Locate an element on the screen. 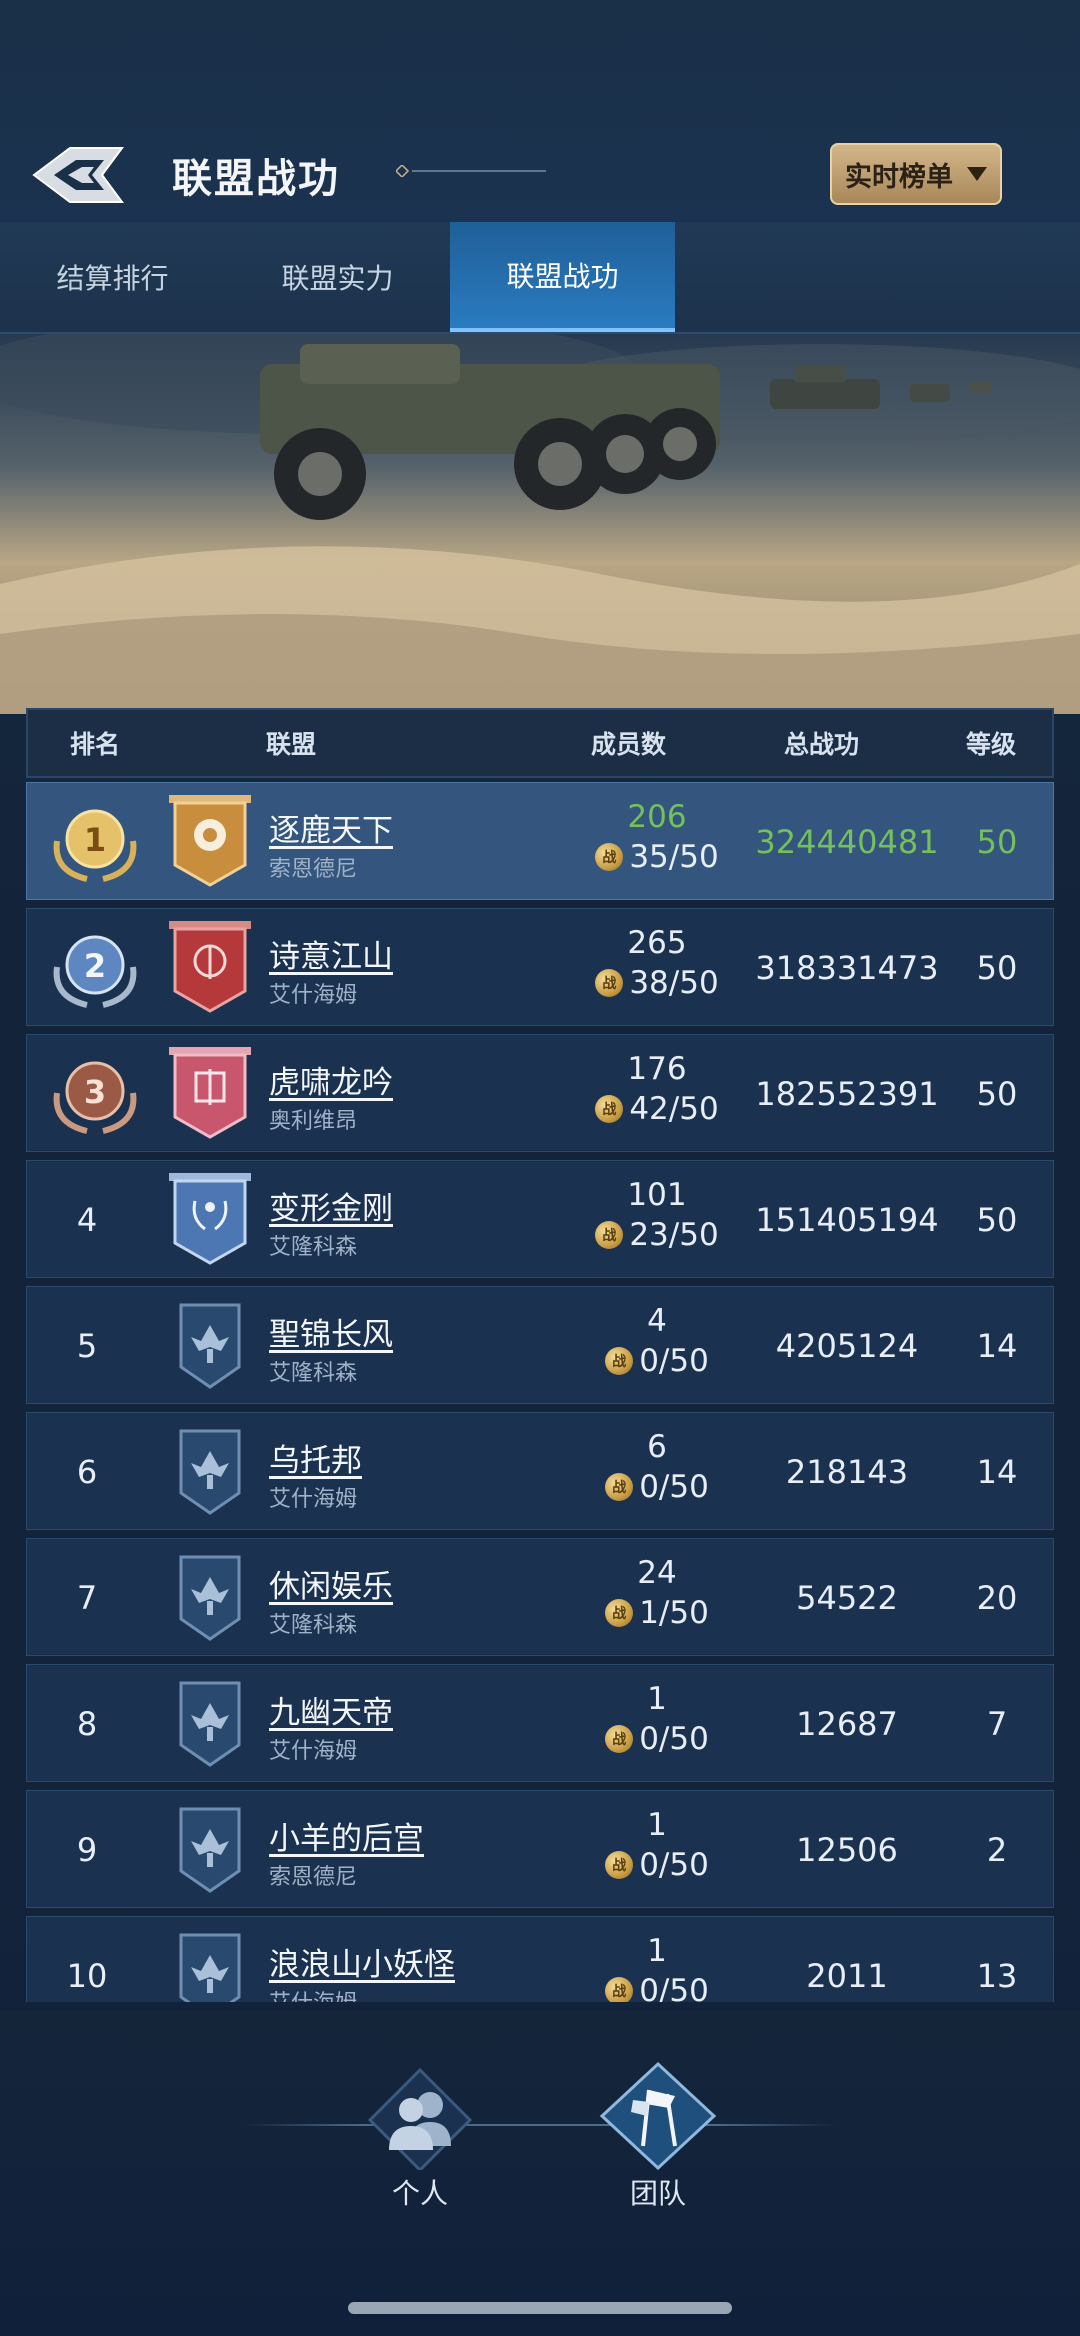 The width and height of the screenshot is (1080, 2336). alliance-name: 逐鹿天下 is located at coordinates (331, 827).